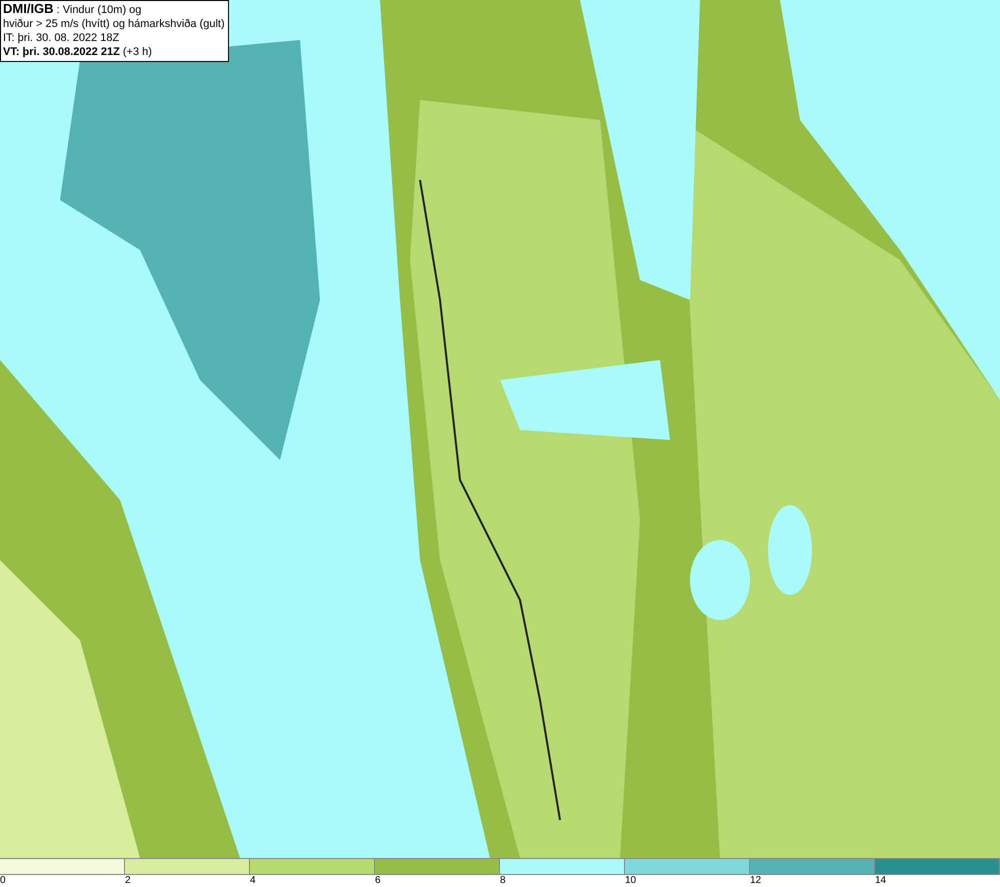 The width and height of the screenshot is (1000, 887). Describe the element at coordinates (72, 9) in the screenshot. I see `legend-text: DMI/IGB : Vindur (10m) og` at that location.